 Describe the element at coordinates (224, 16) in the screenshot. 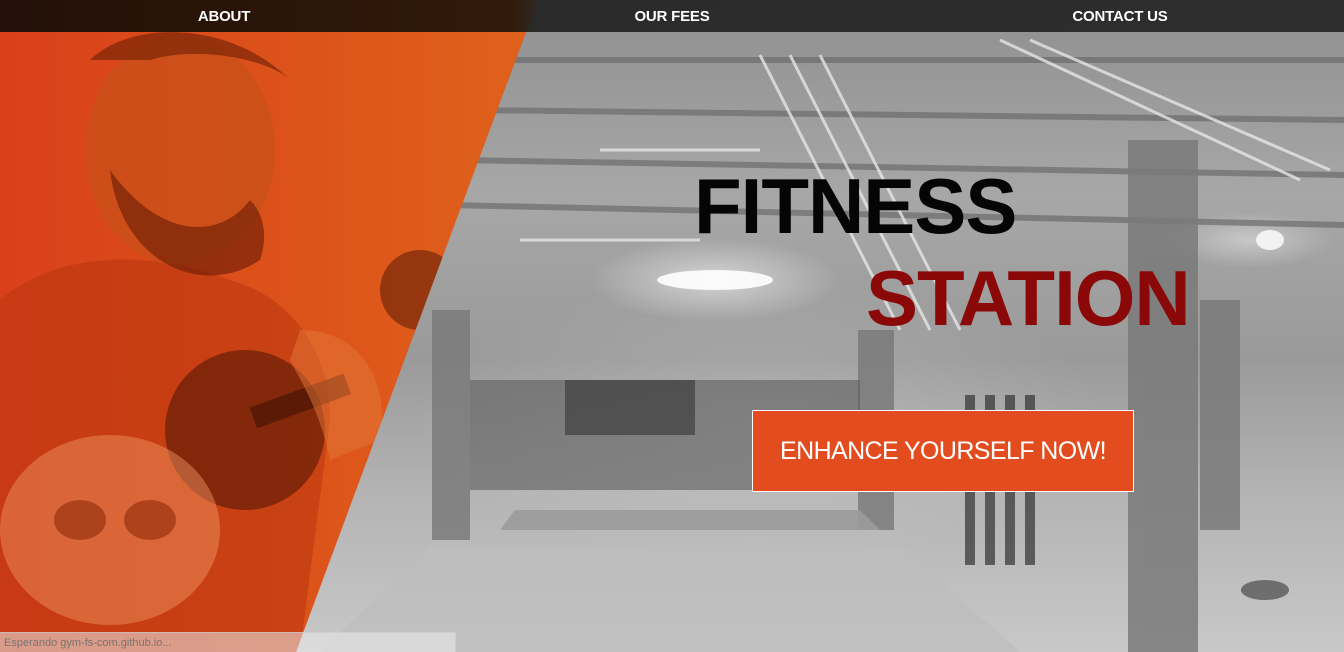

I see `nav-link-about: ABOUT` at that location.